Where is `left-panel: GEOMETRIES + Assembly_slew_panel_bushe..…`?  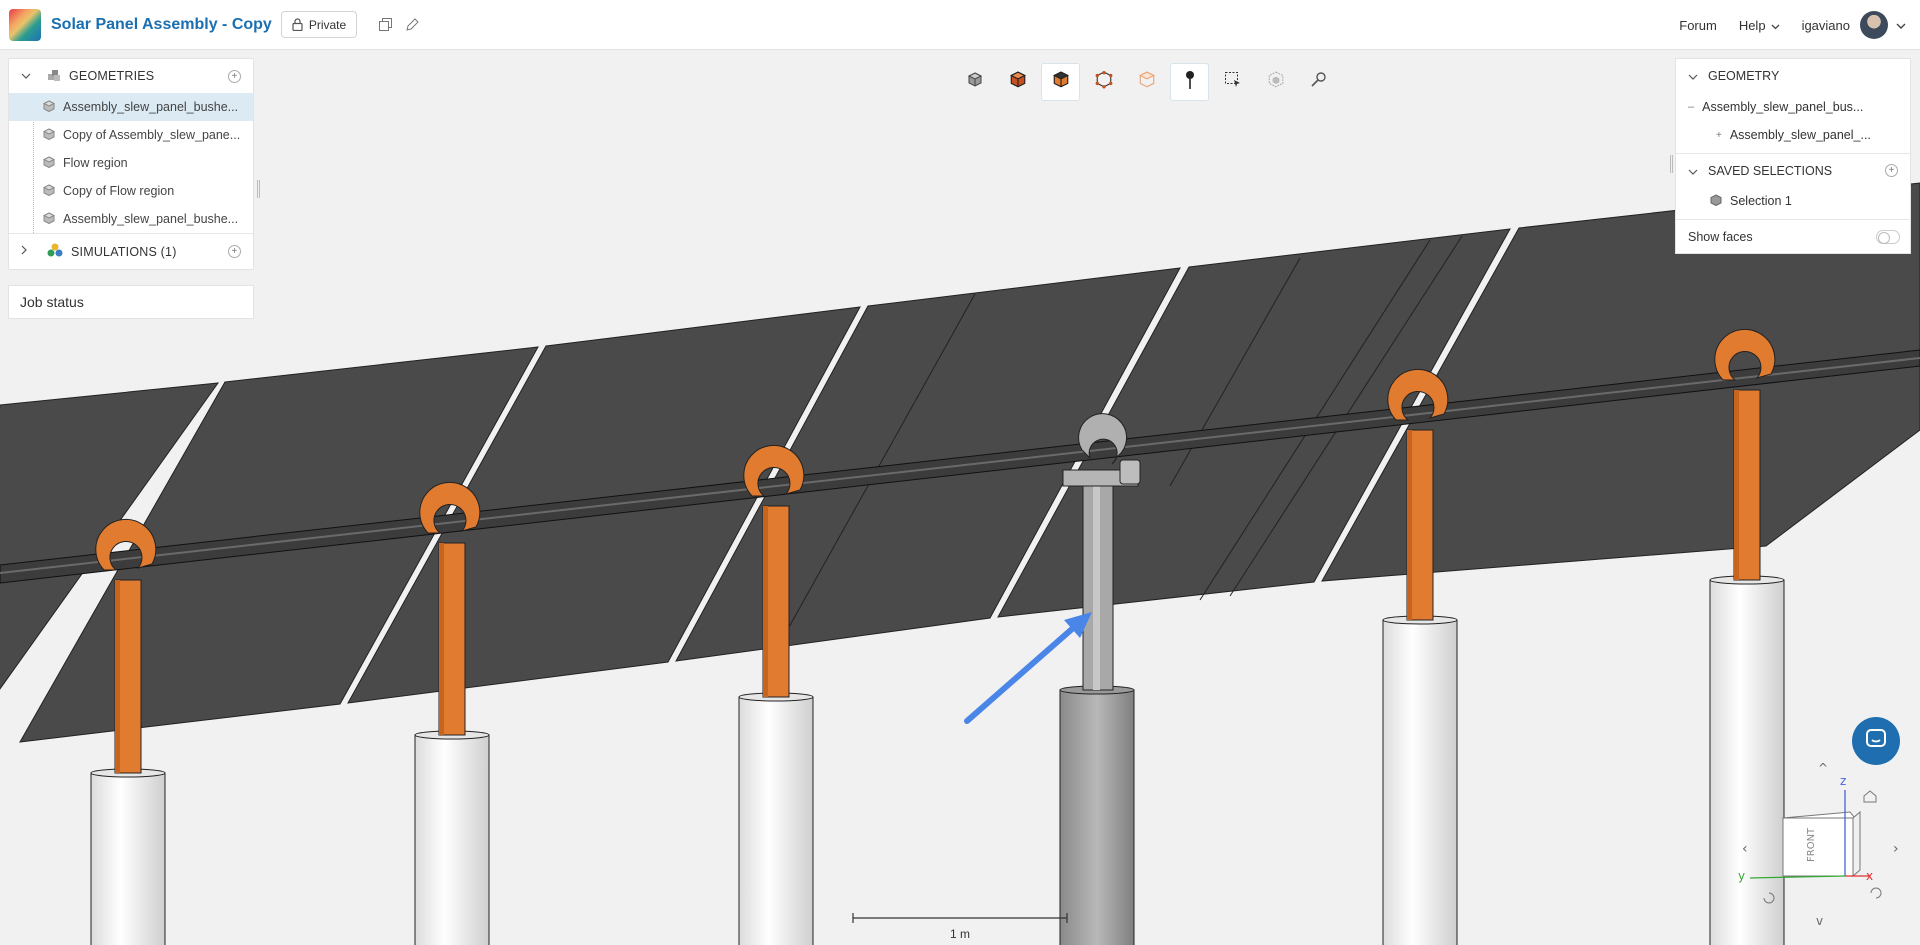
left-panel: GEOMETRIES + Assembly_slew_panel_bushe..… is located at coordinates (131, 164).